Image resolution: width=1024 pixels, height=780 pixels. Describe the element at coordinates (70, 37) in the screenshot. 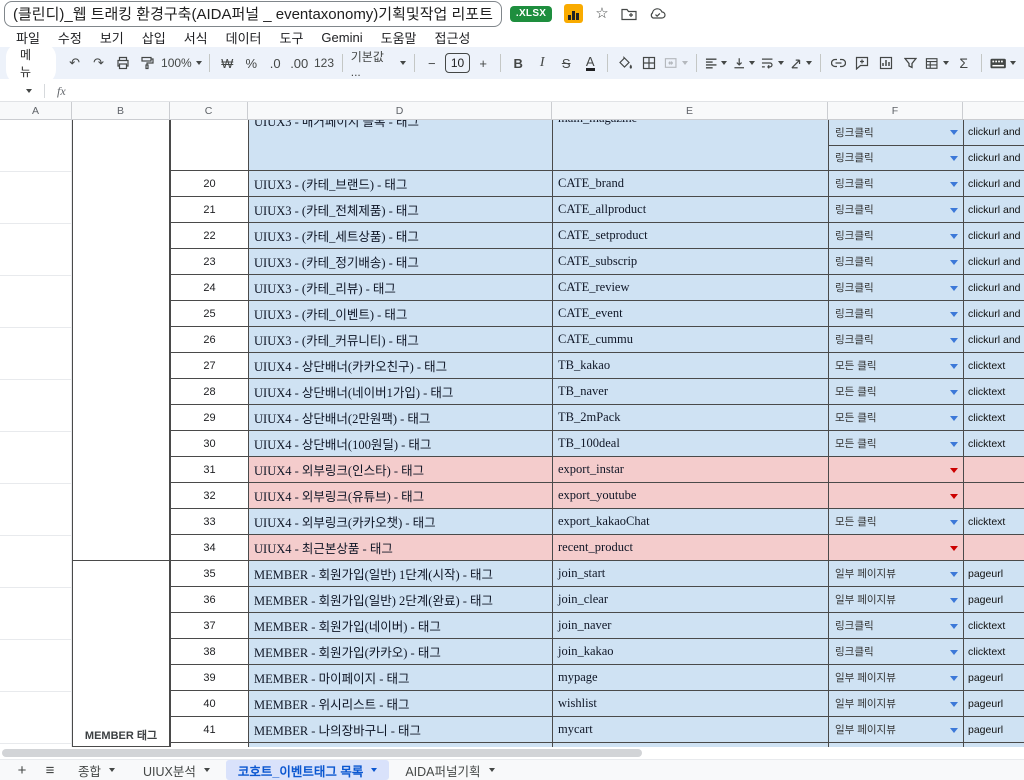

I see `menu-edit: 수정` at that location.